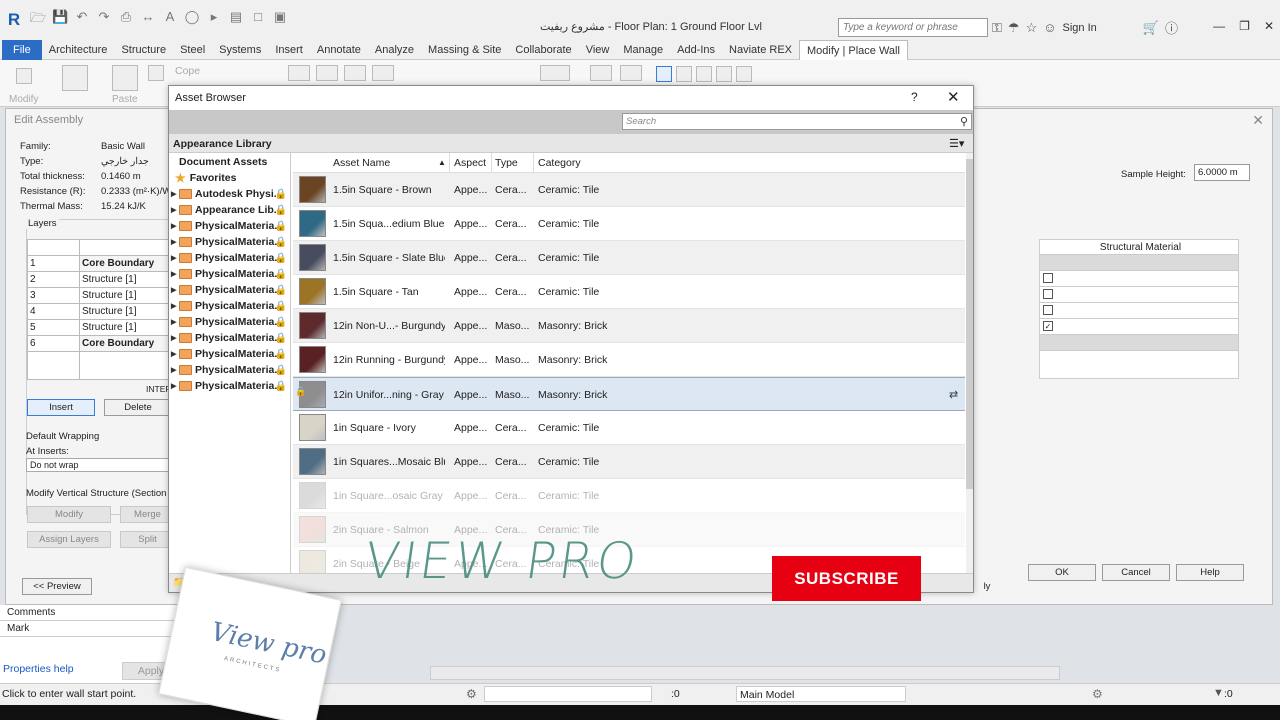 This screenshot has width=1280, height=720. Describe the element at coordinates (601, 73) in the screenshot. I see `create-icon` at that location.